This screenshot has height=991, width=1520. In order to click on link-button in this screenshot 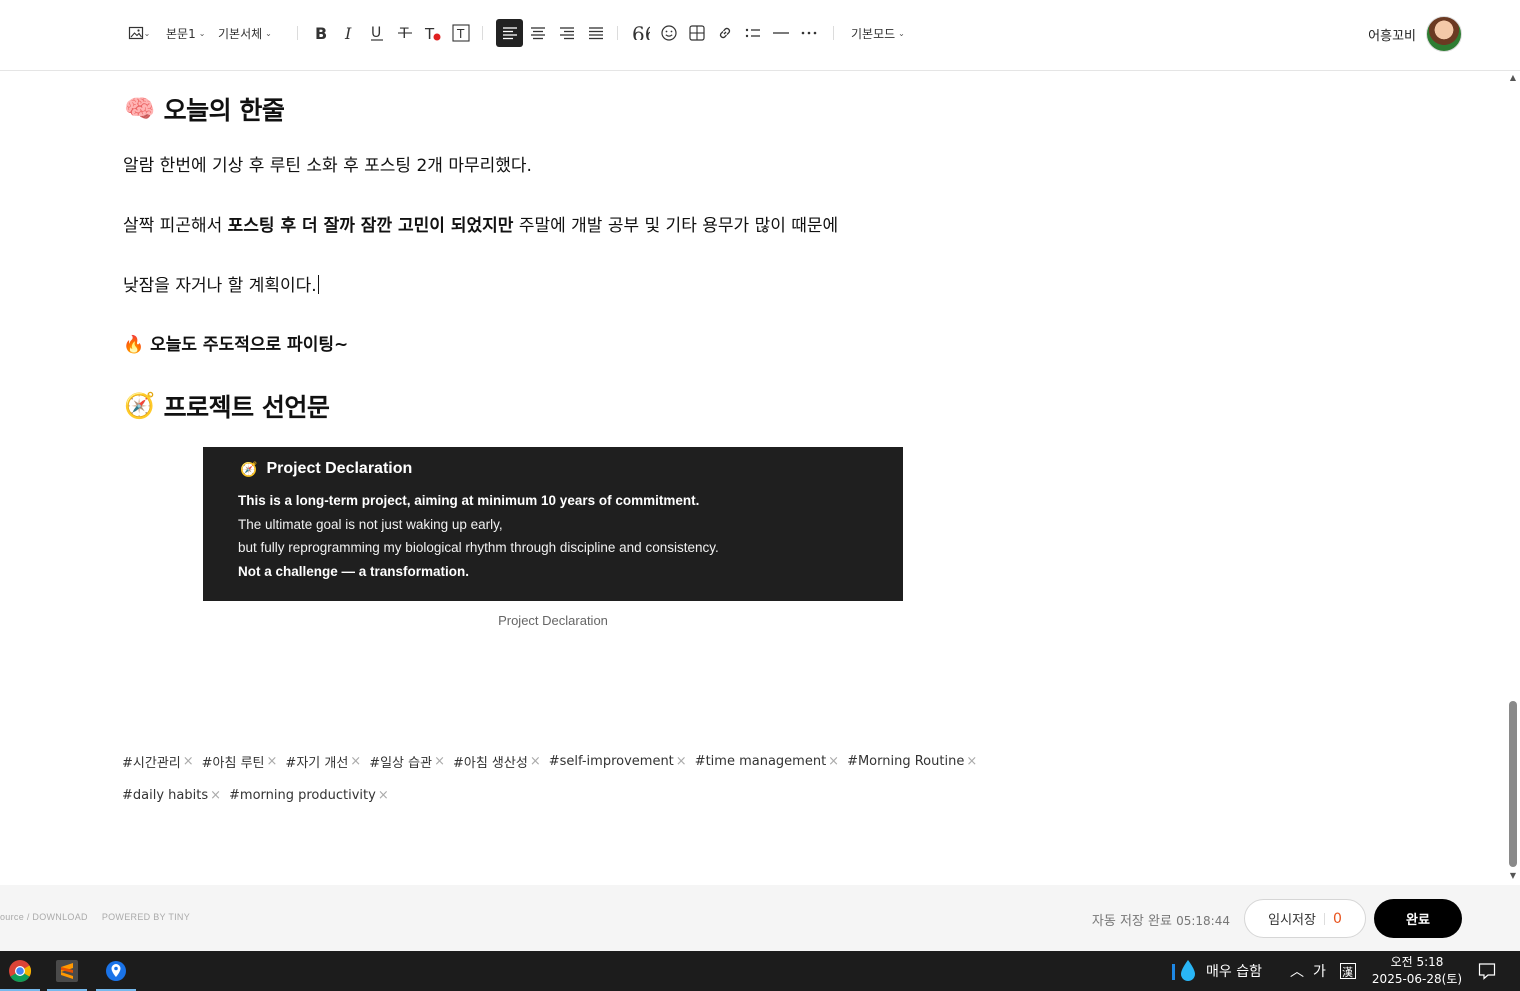, I will do `click(725, 33)`.